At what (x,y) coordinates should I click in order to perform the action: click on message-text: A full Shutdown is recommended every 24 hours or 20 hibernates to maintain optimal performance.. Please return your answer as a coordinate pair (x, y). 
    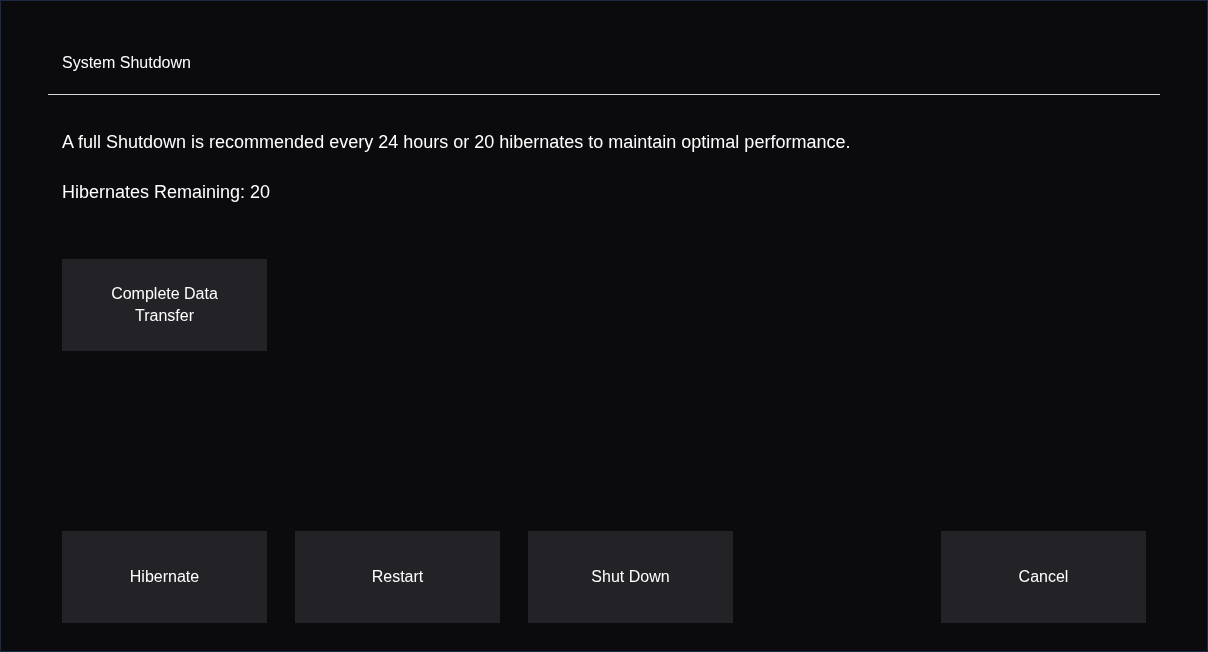
    Looking at the image, I should click on (457, 142).